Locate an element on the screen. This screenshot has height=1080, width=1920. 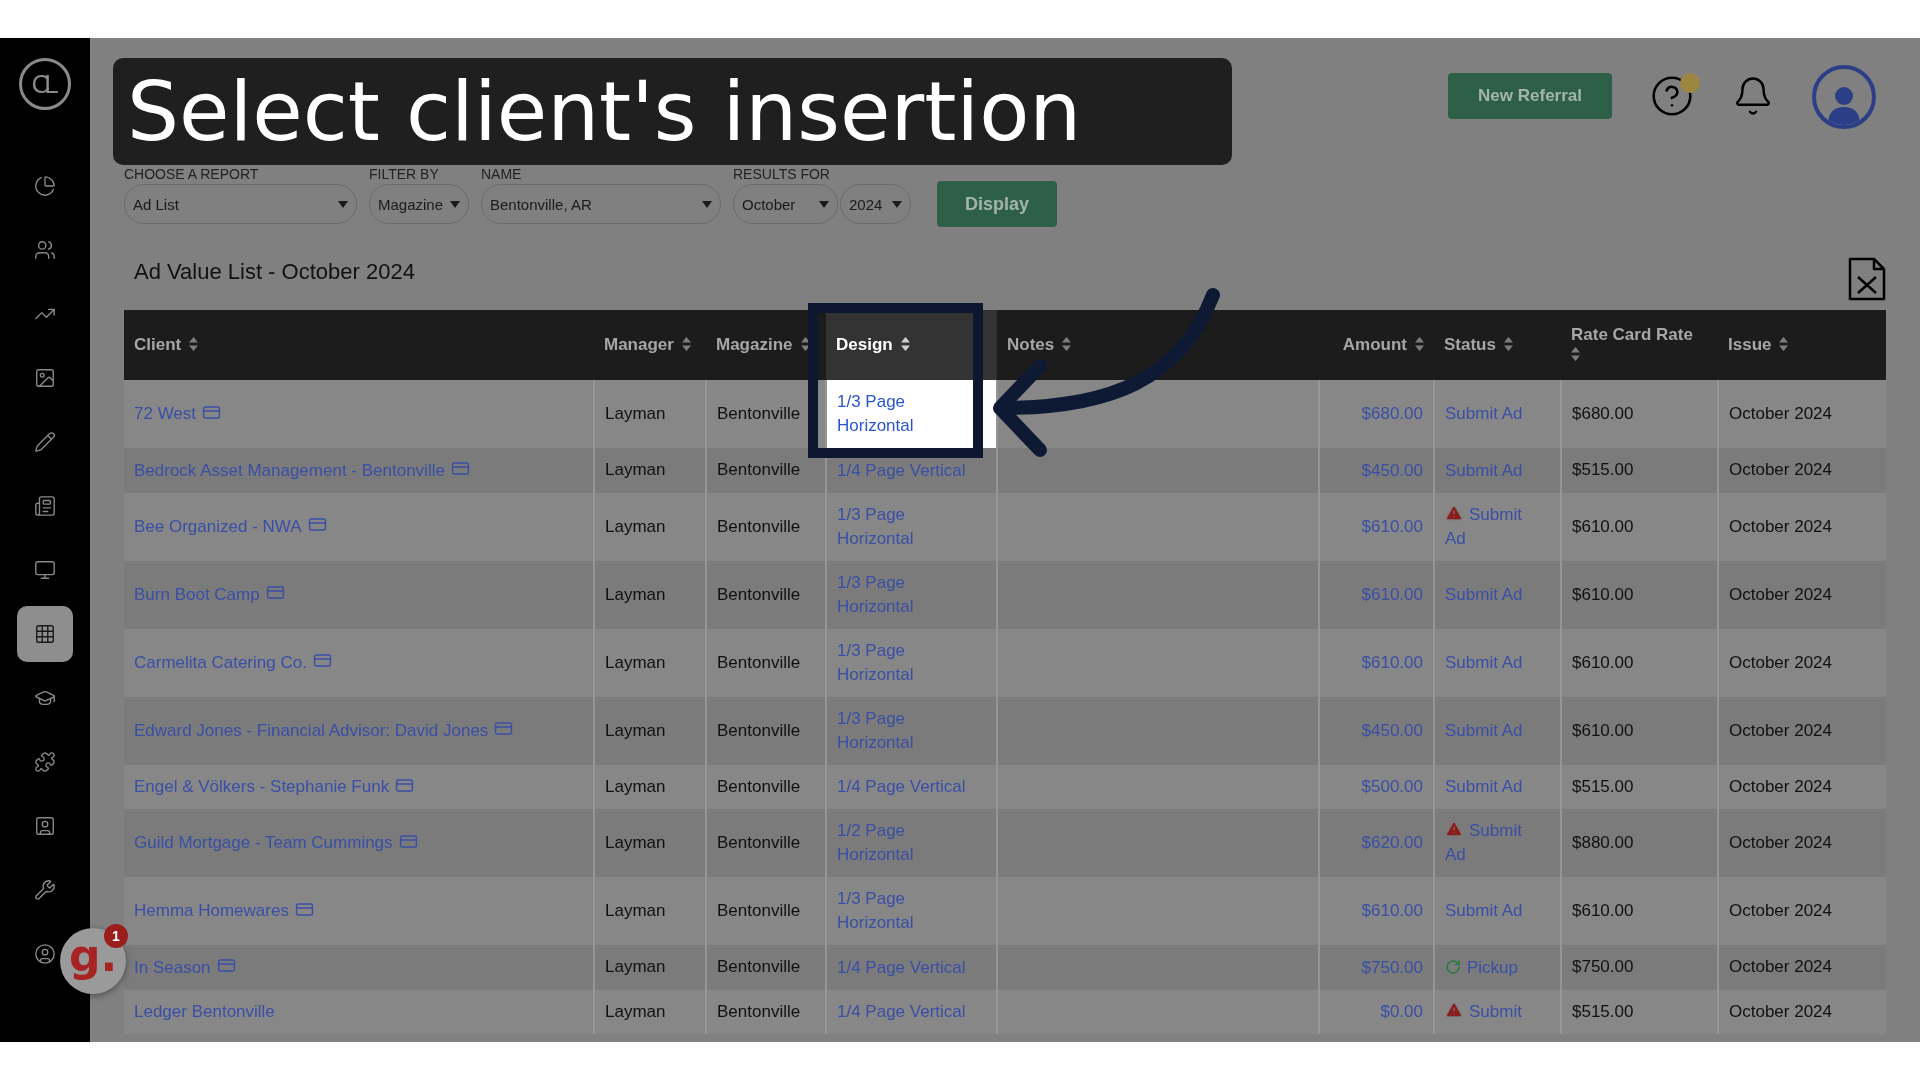
avatar is located at coordinates (1844, 97).